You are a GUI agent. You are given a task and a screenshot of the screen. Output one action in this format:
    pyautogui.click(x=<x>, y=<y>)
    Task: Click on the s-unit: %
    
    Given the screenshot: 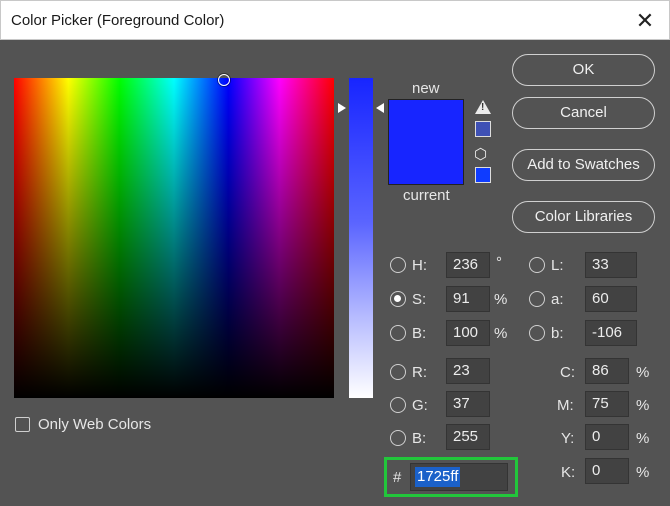 What is the action you would take?
    pyautogui.click(x=501, y=299)
    